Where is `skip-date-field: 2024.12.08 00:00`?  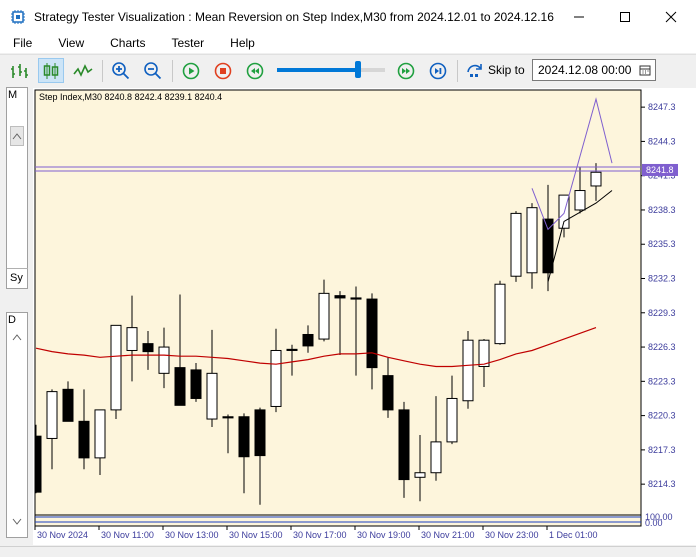 skip-date-field: 2024.12.08 00:00 is located at coordinates (594, 70).